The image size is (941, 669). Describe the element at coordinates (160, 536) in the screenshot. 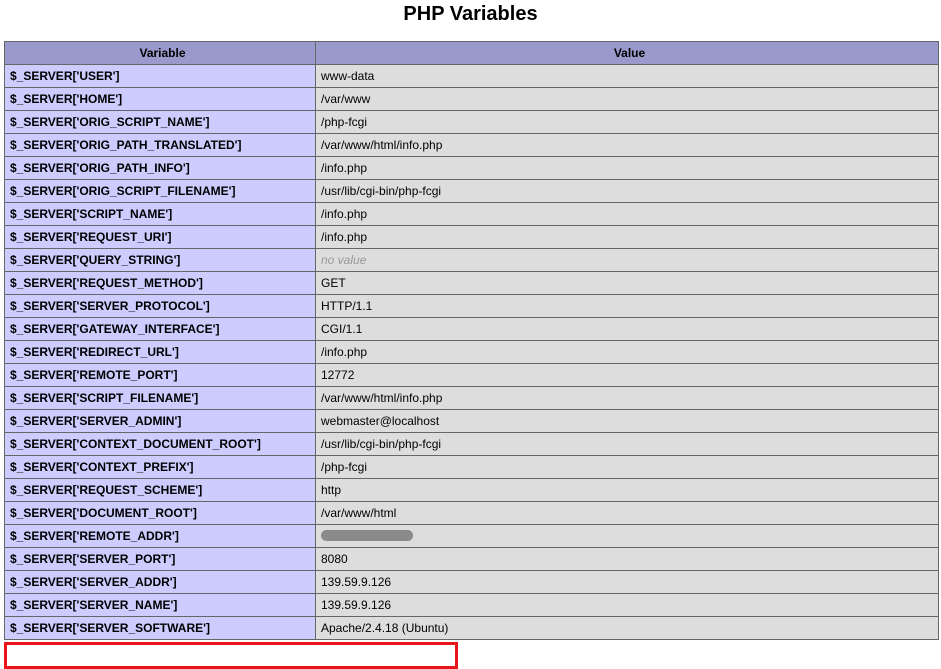

I see `variable-name: $_SERVER['REMOTE_ADDR']` at that location.